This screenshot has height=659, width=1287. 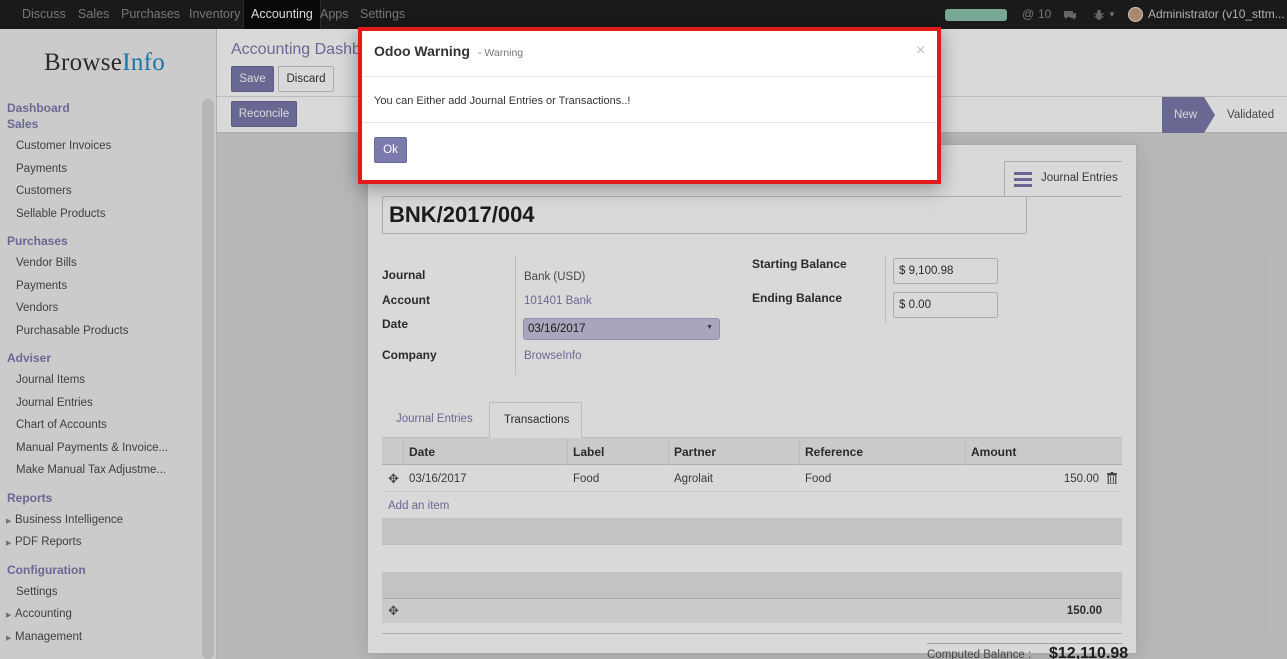 I want to click on ok-button: Ok, so click(x=390, y=150).